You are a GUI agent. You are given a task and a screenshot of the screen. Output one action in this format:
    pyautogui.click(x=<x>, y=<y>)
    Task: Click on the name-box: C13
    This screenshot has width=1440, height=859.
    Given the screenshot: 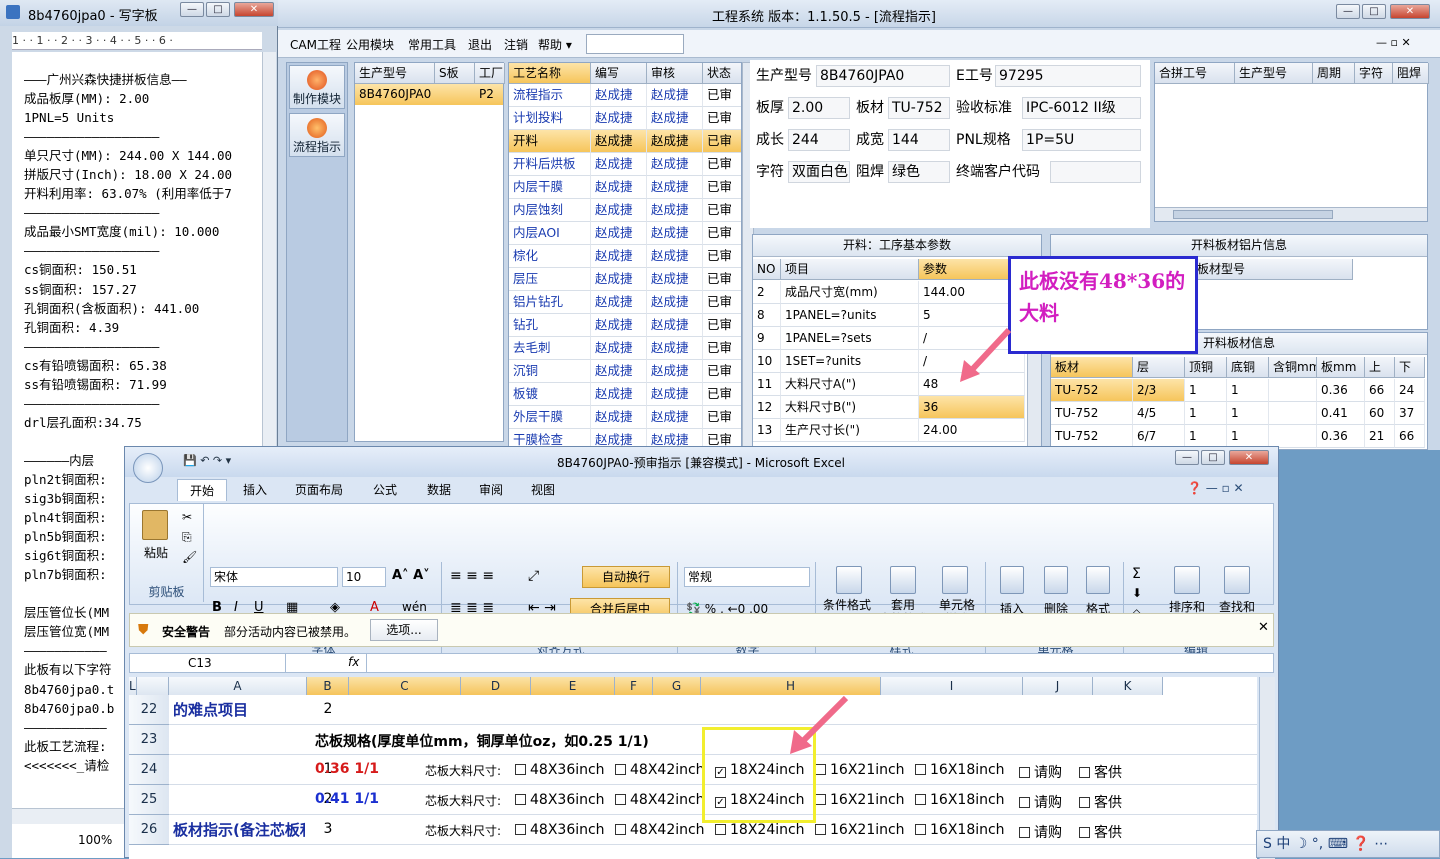 What is the action you would take?
    pyautogui.click(x=208, y=663)
    